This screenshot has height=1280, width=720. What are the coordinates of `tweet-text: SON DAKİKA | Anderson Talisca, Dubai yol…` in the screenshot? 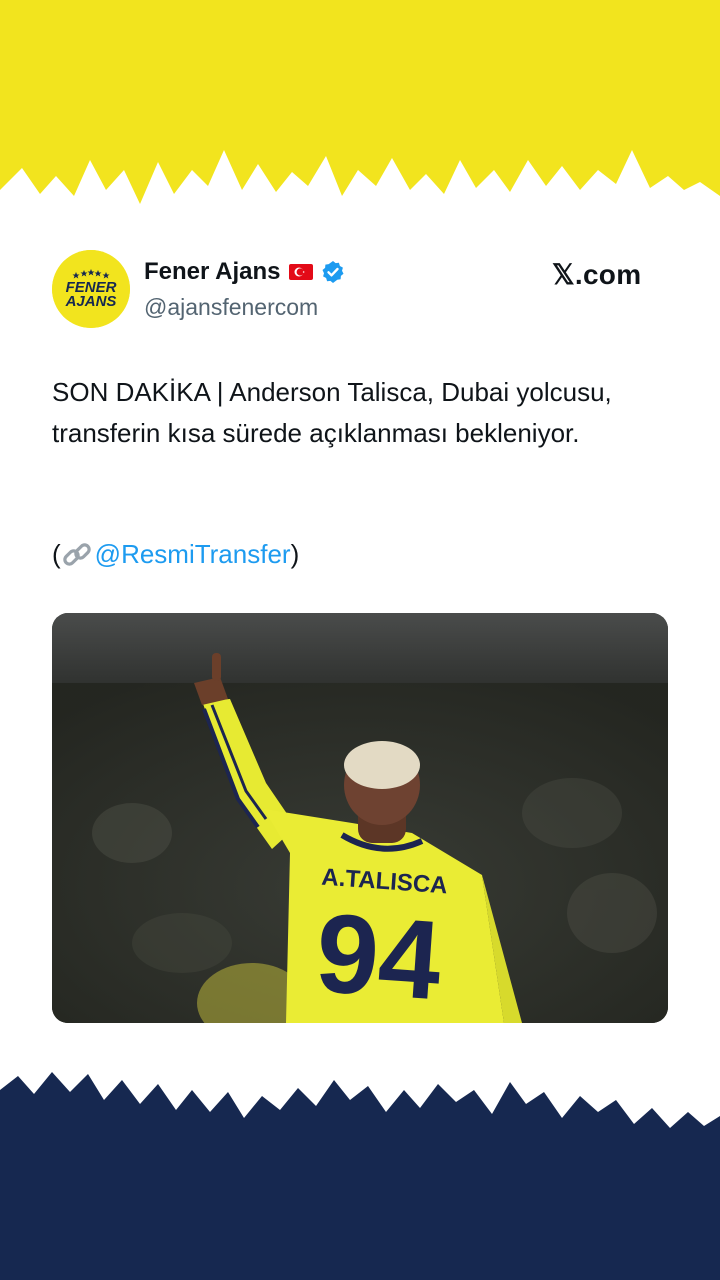 It's located at (332, 412).